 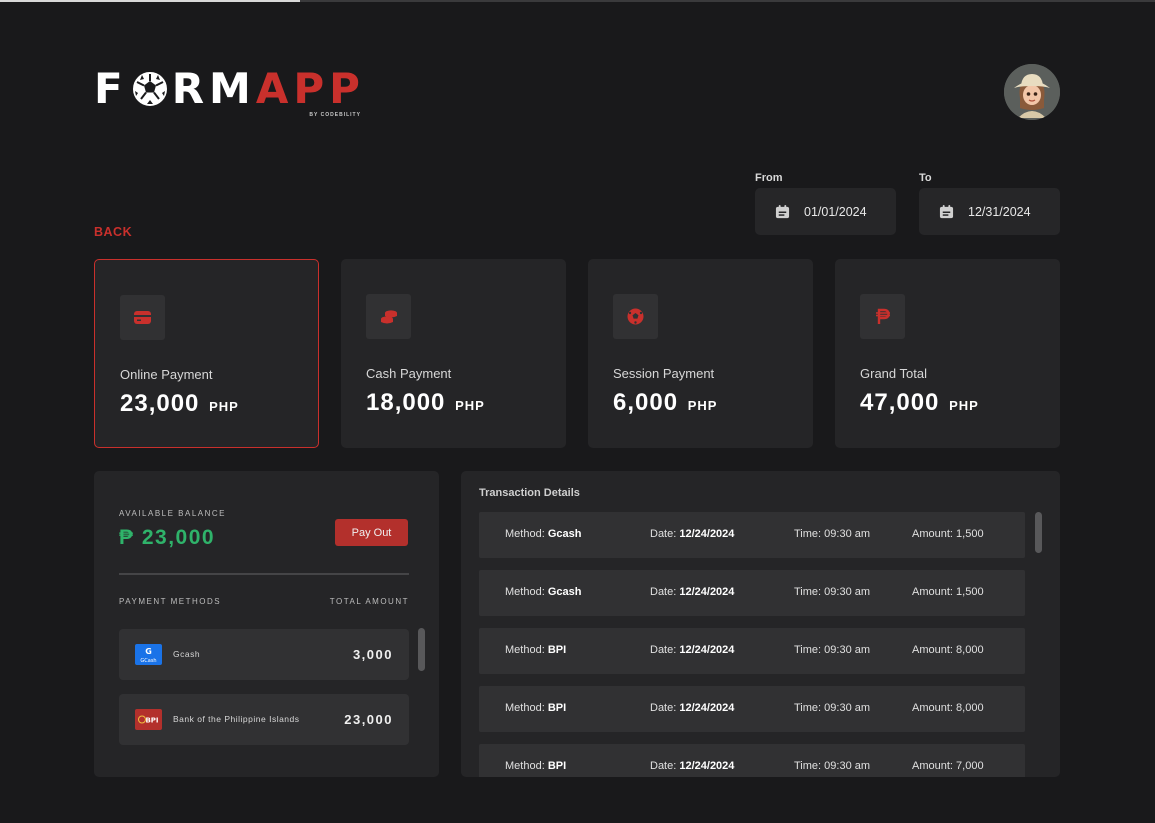 What do you see at coordinates (142, 317) in the screenshot?
I see `card-icon` at bounding box center [142, 317].